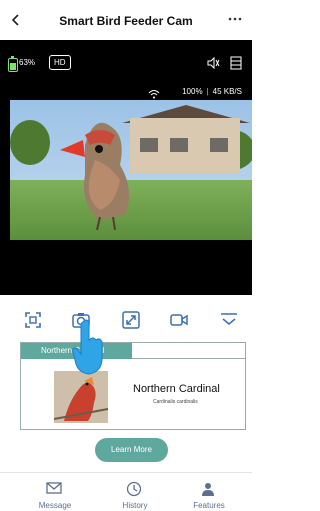 This screenshot has width=320, height=511. What do you see at coordinates (81, 397) in the screenshot?
I see `bird-thumbnail` at bounding box center [81, 397].